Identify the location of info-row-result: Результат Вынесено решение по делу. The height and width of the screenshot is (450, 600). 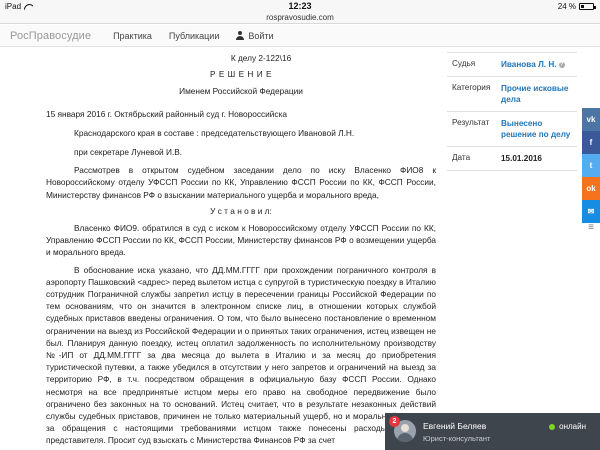
(512, 129).